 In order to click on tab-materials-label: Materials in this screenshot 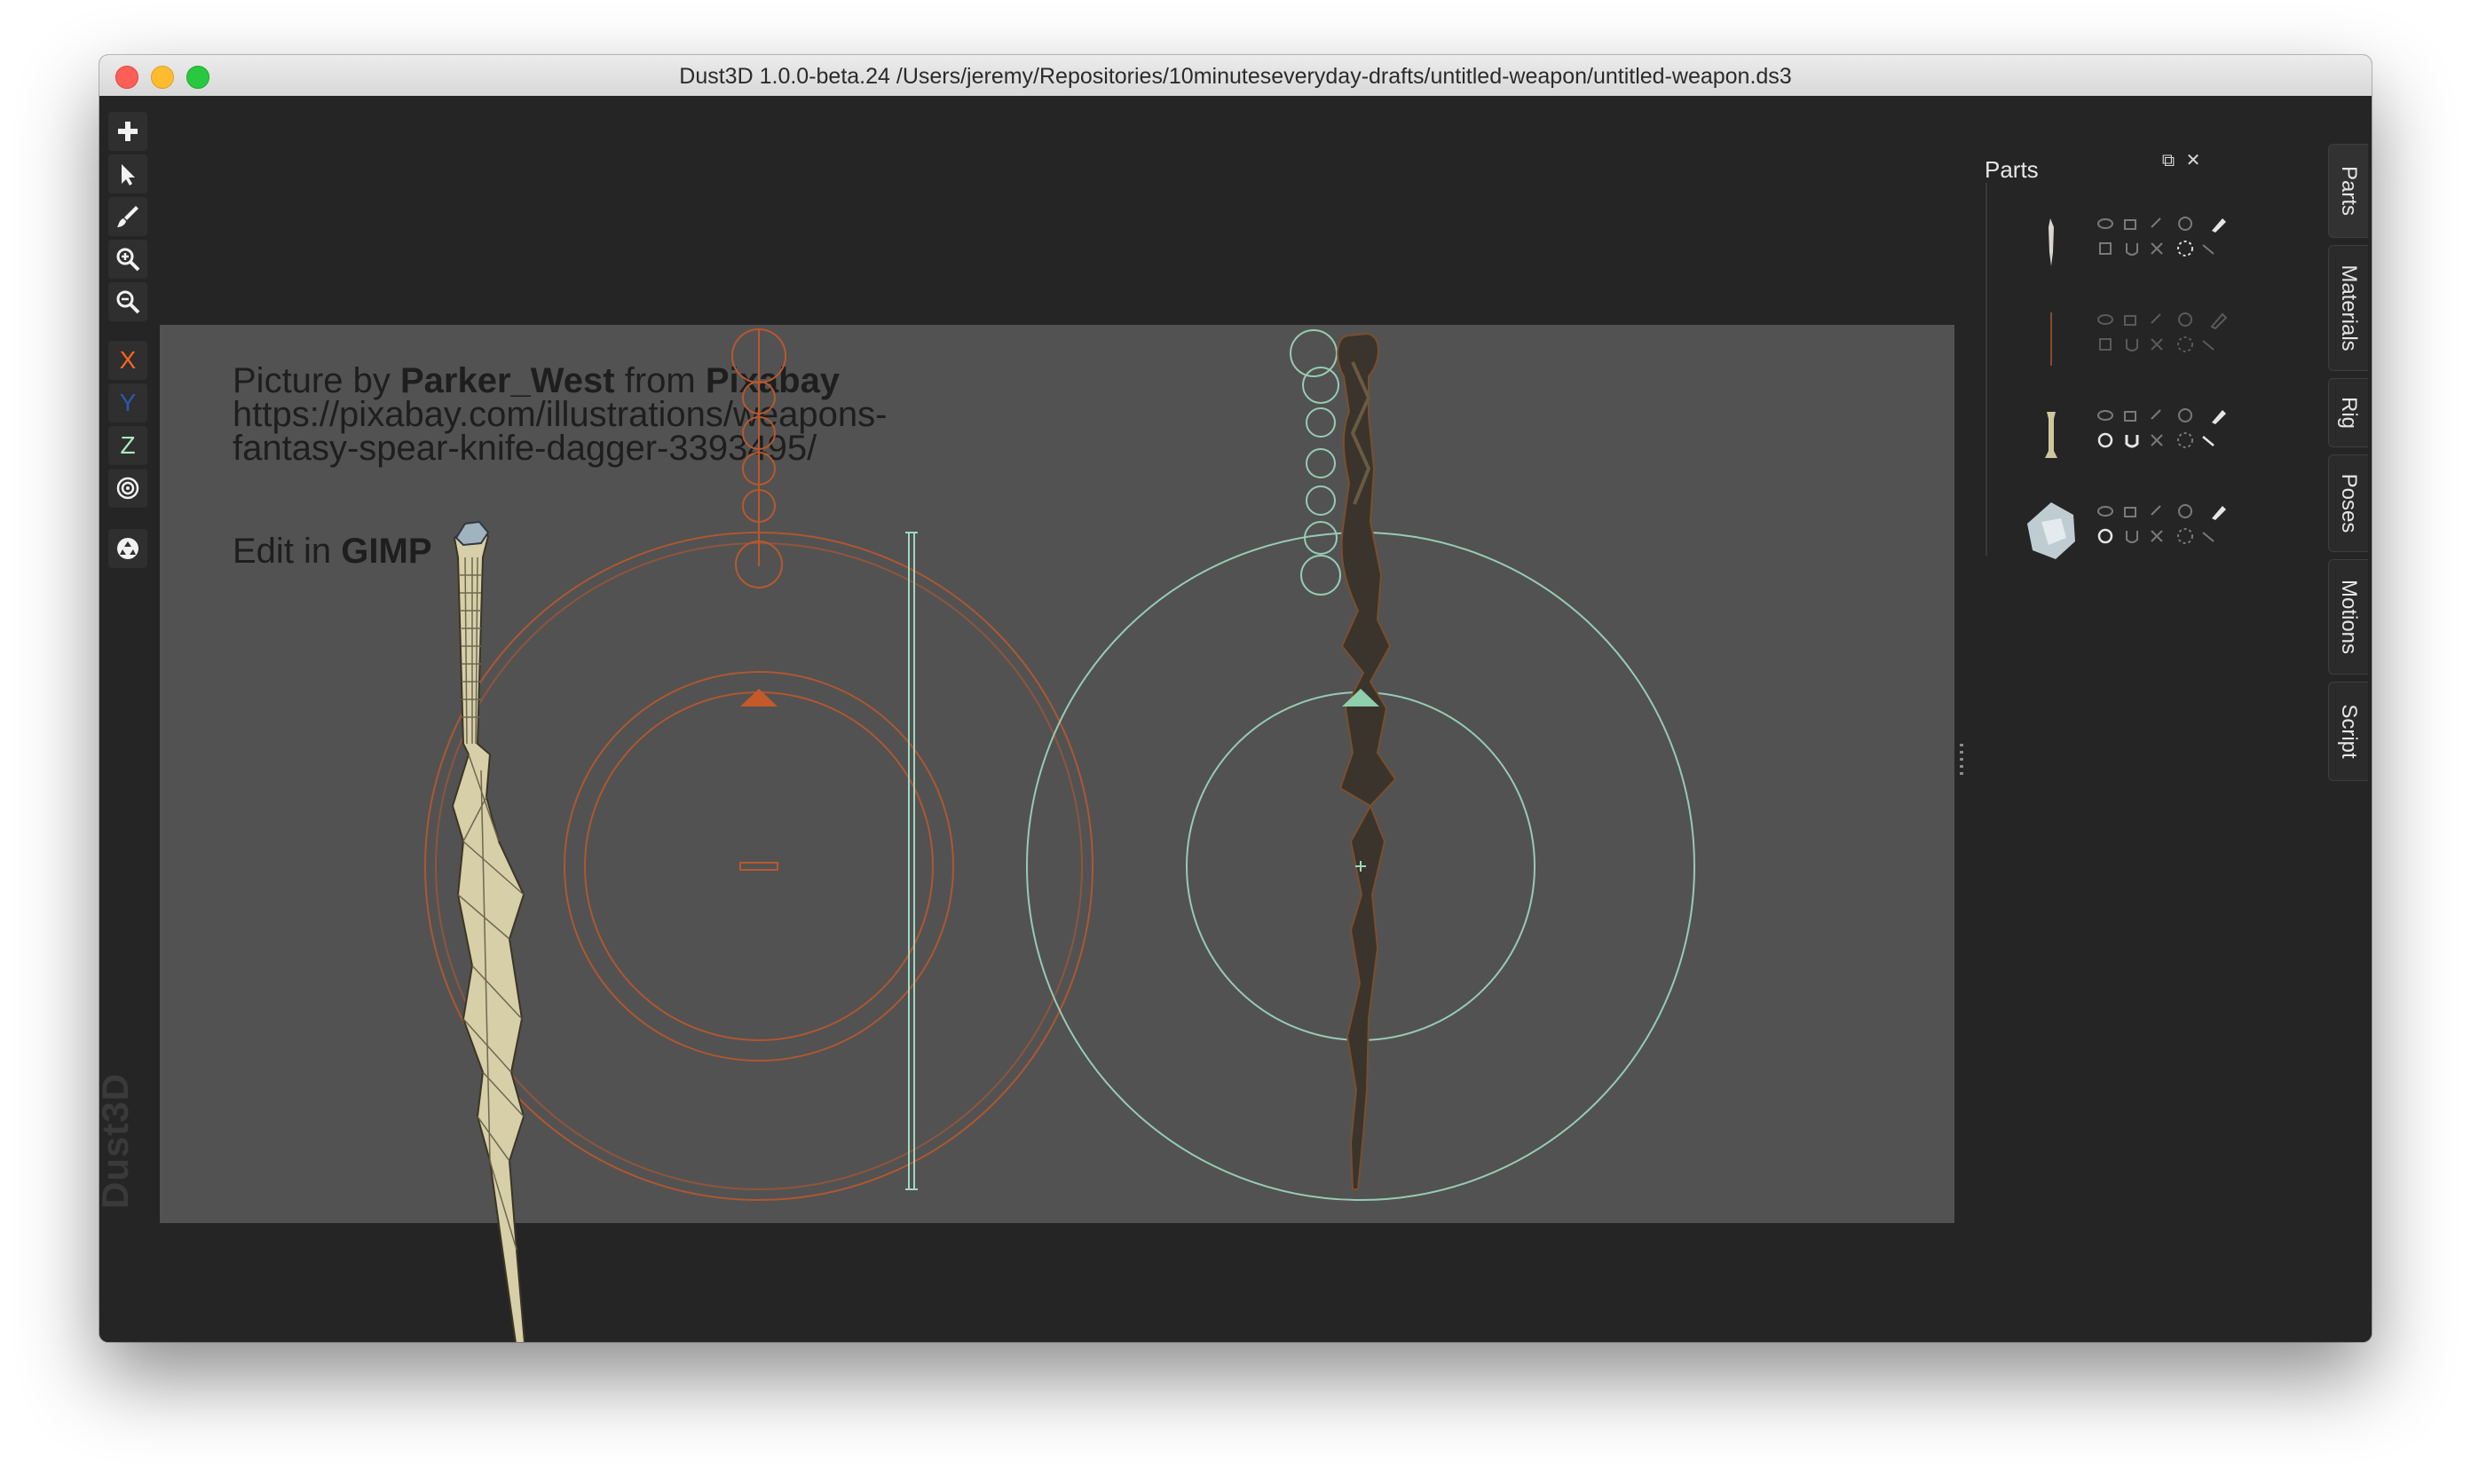, I will do `click(2349, 308)`.